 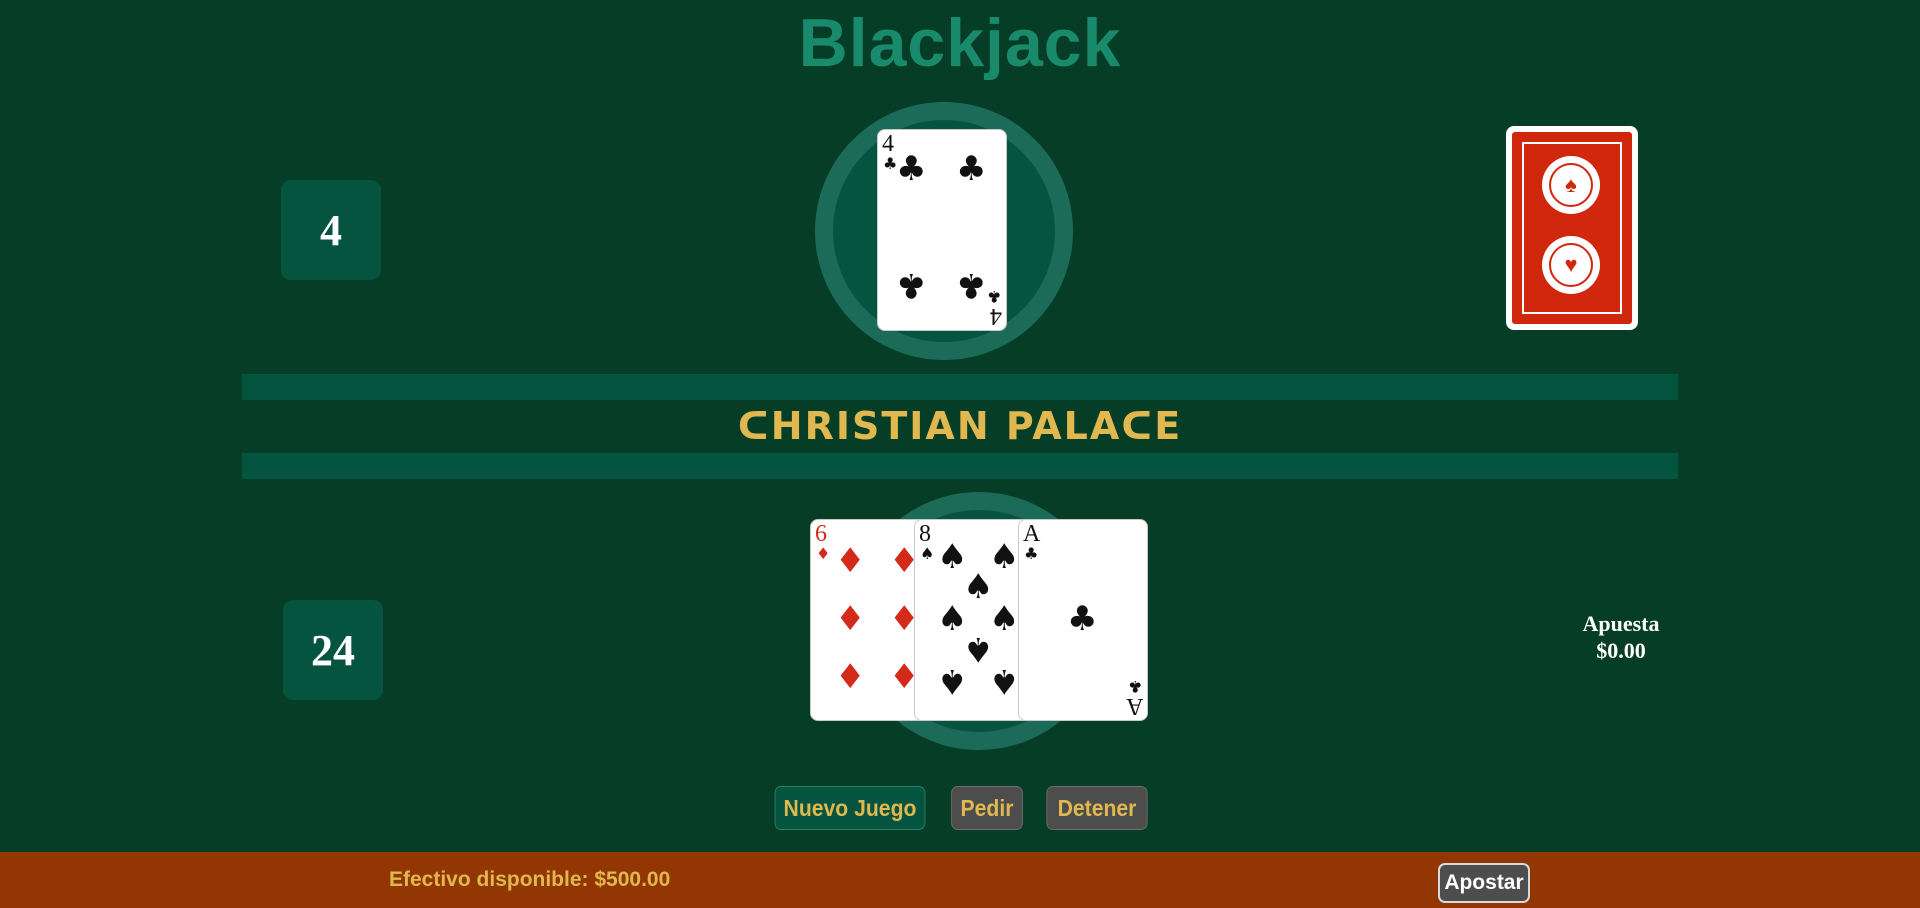 What do you see at coordinates (960, 387) in the screenshot?
I see `table-band-top` at bounding box center [960, 387].